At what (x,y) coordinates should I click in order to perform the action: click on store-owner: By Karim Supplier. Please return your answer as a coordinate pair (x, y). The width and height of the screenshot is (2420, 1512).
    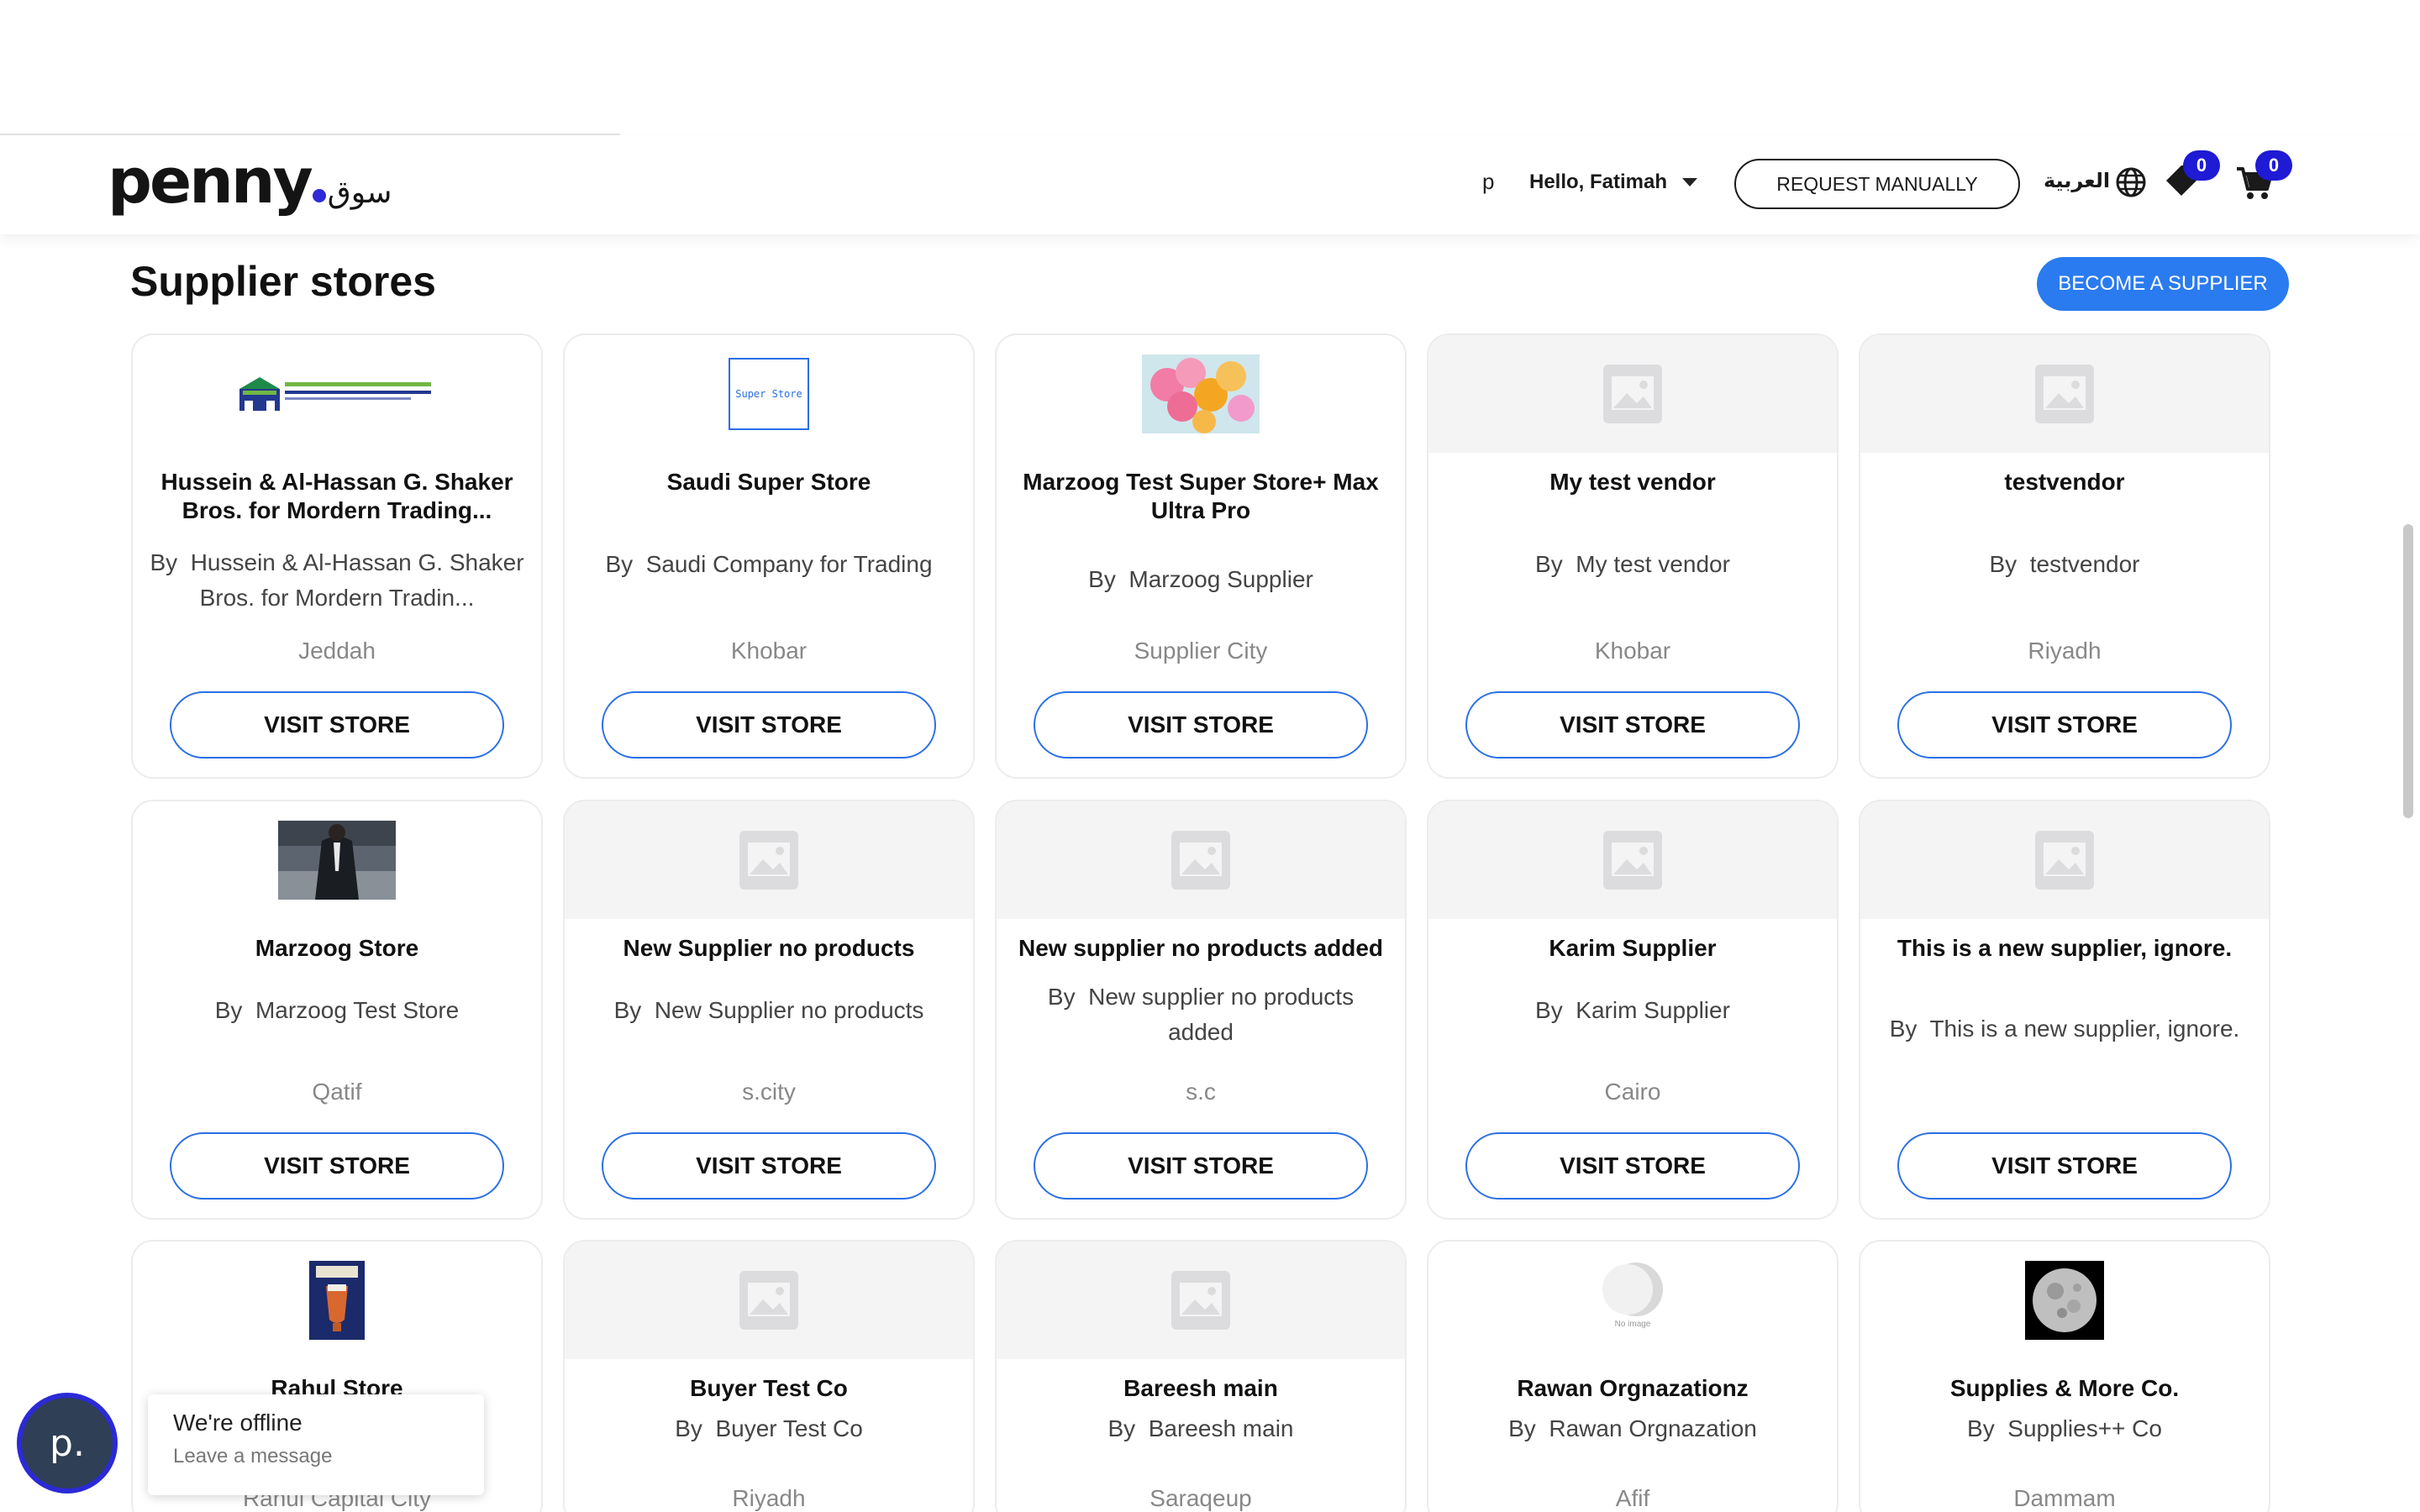
    Looking at the image, I should click on (1632, 1010).